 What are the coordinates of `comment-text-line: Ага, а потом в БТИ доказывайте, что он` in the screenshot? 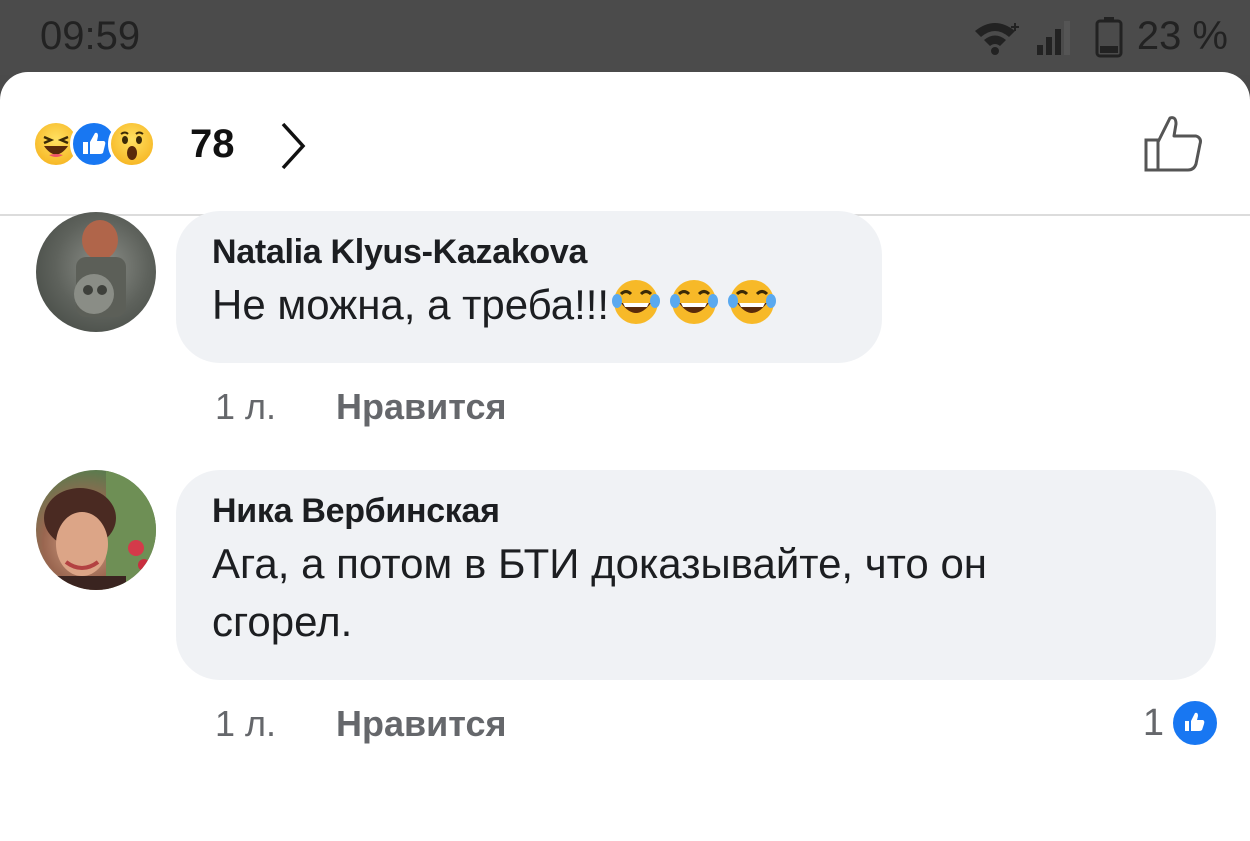 It's located at (599, 563).